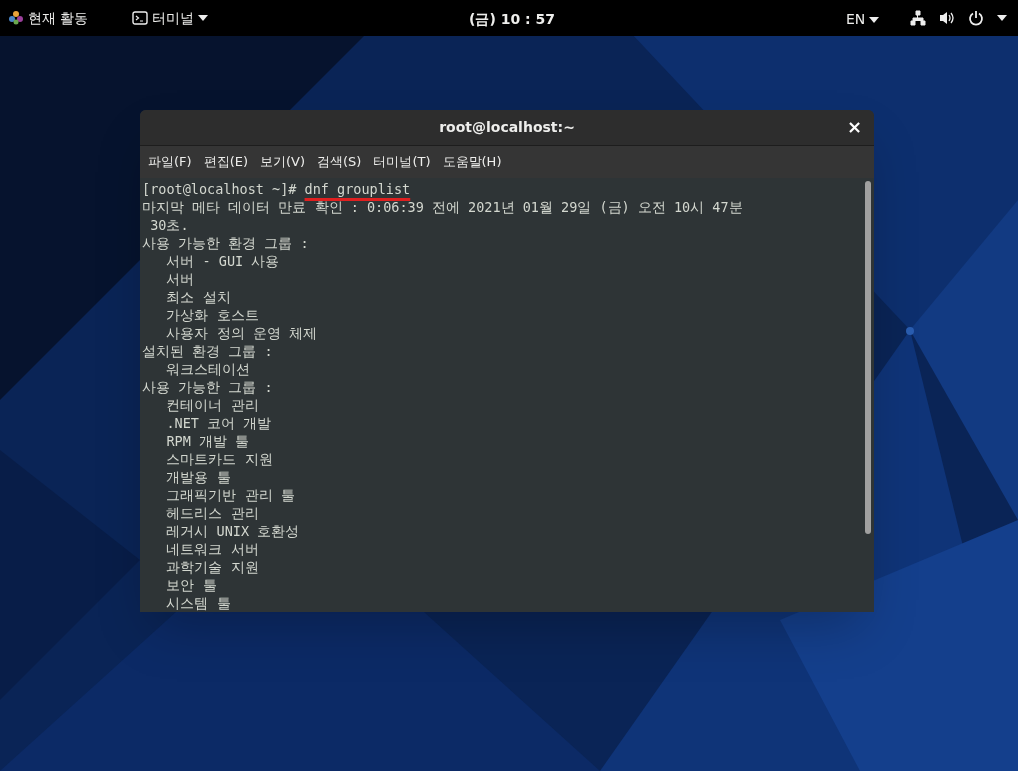  Describe the element at coordinates (230, 495) in the screenshot. I see `output-line: 그래픽기반 관리 툴` at that location.